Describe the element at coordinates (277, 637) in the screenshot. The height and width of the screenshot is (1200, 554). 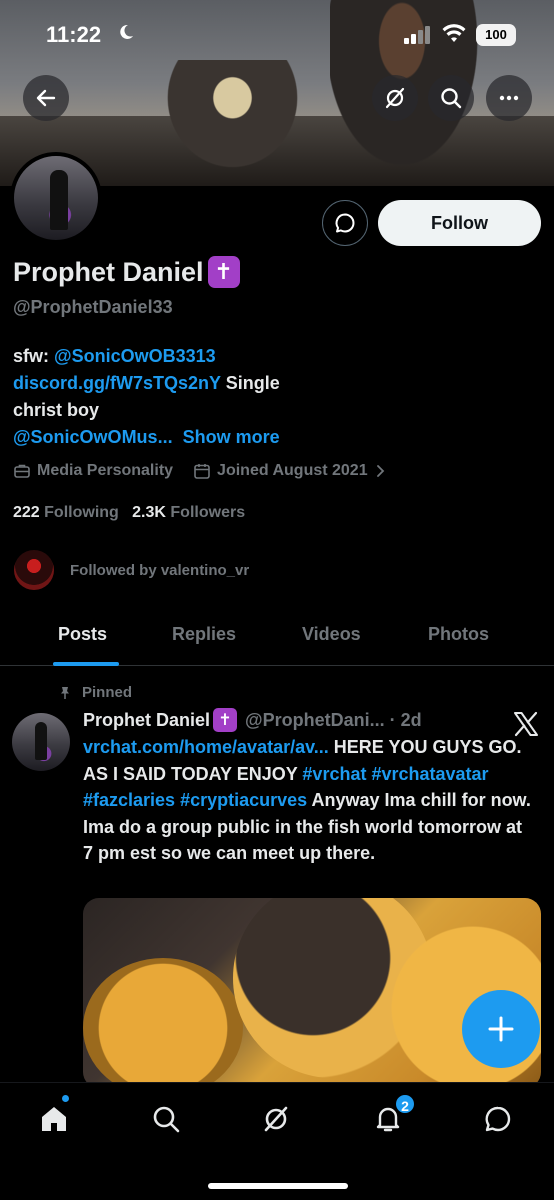
I see `profile-tabs: Posts Replies Videos Photos` at that location.